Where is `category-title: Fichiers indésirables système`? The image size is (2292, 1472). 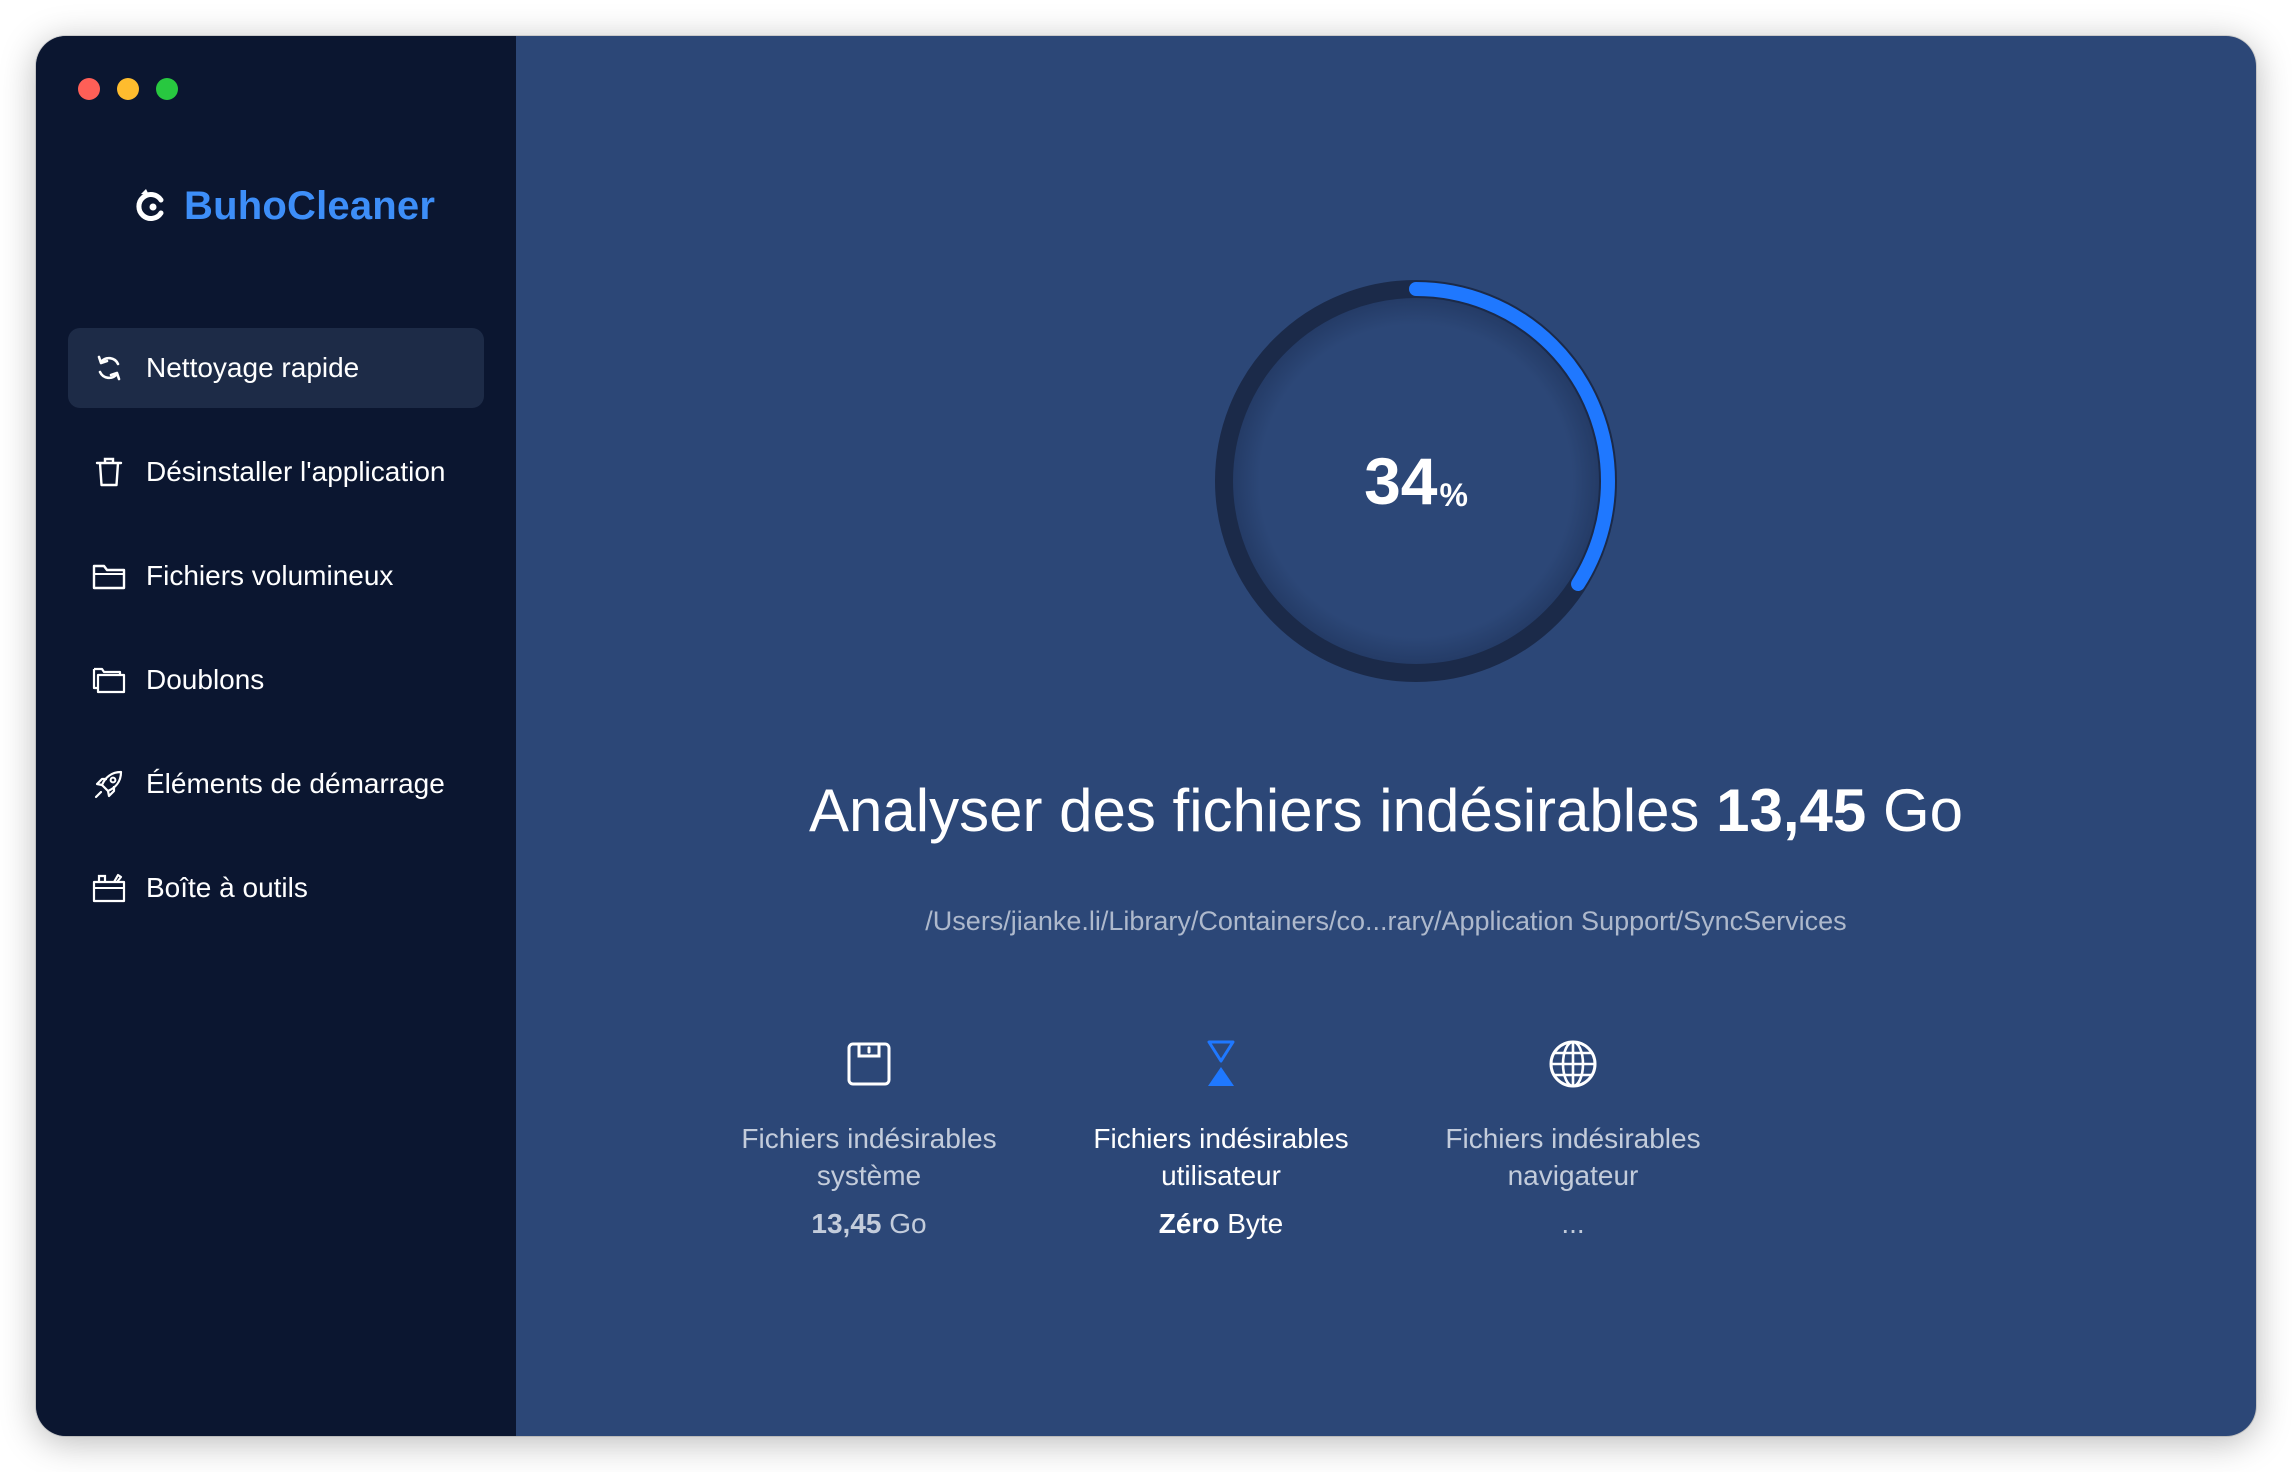 category-title: Fichiers indésirables système is located at coordinates (869, 1157).